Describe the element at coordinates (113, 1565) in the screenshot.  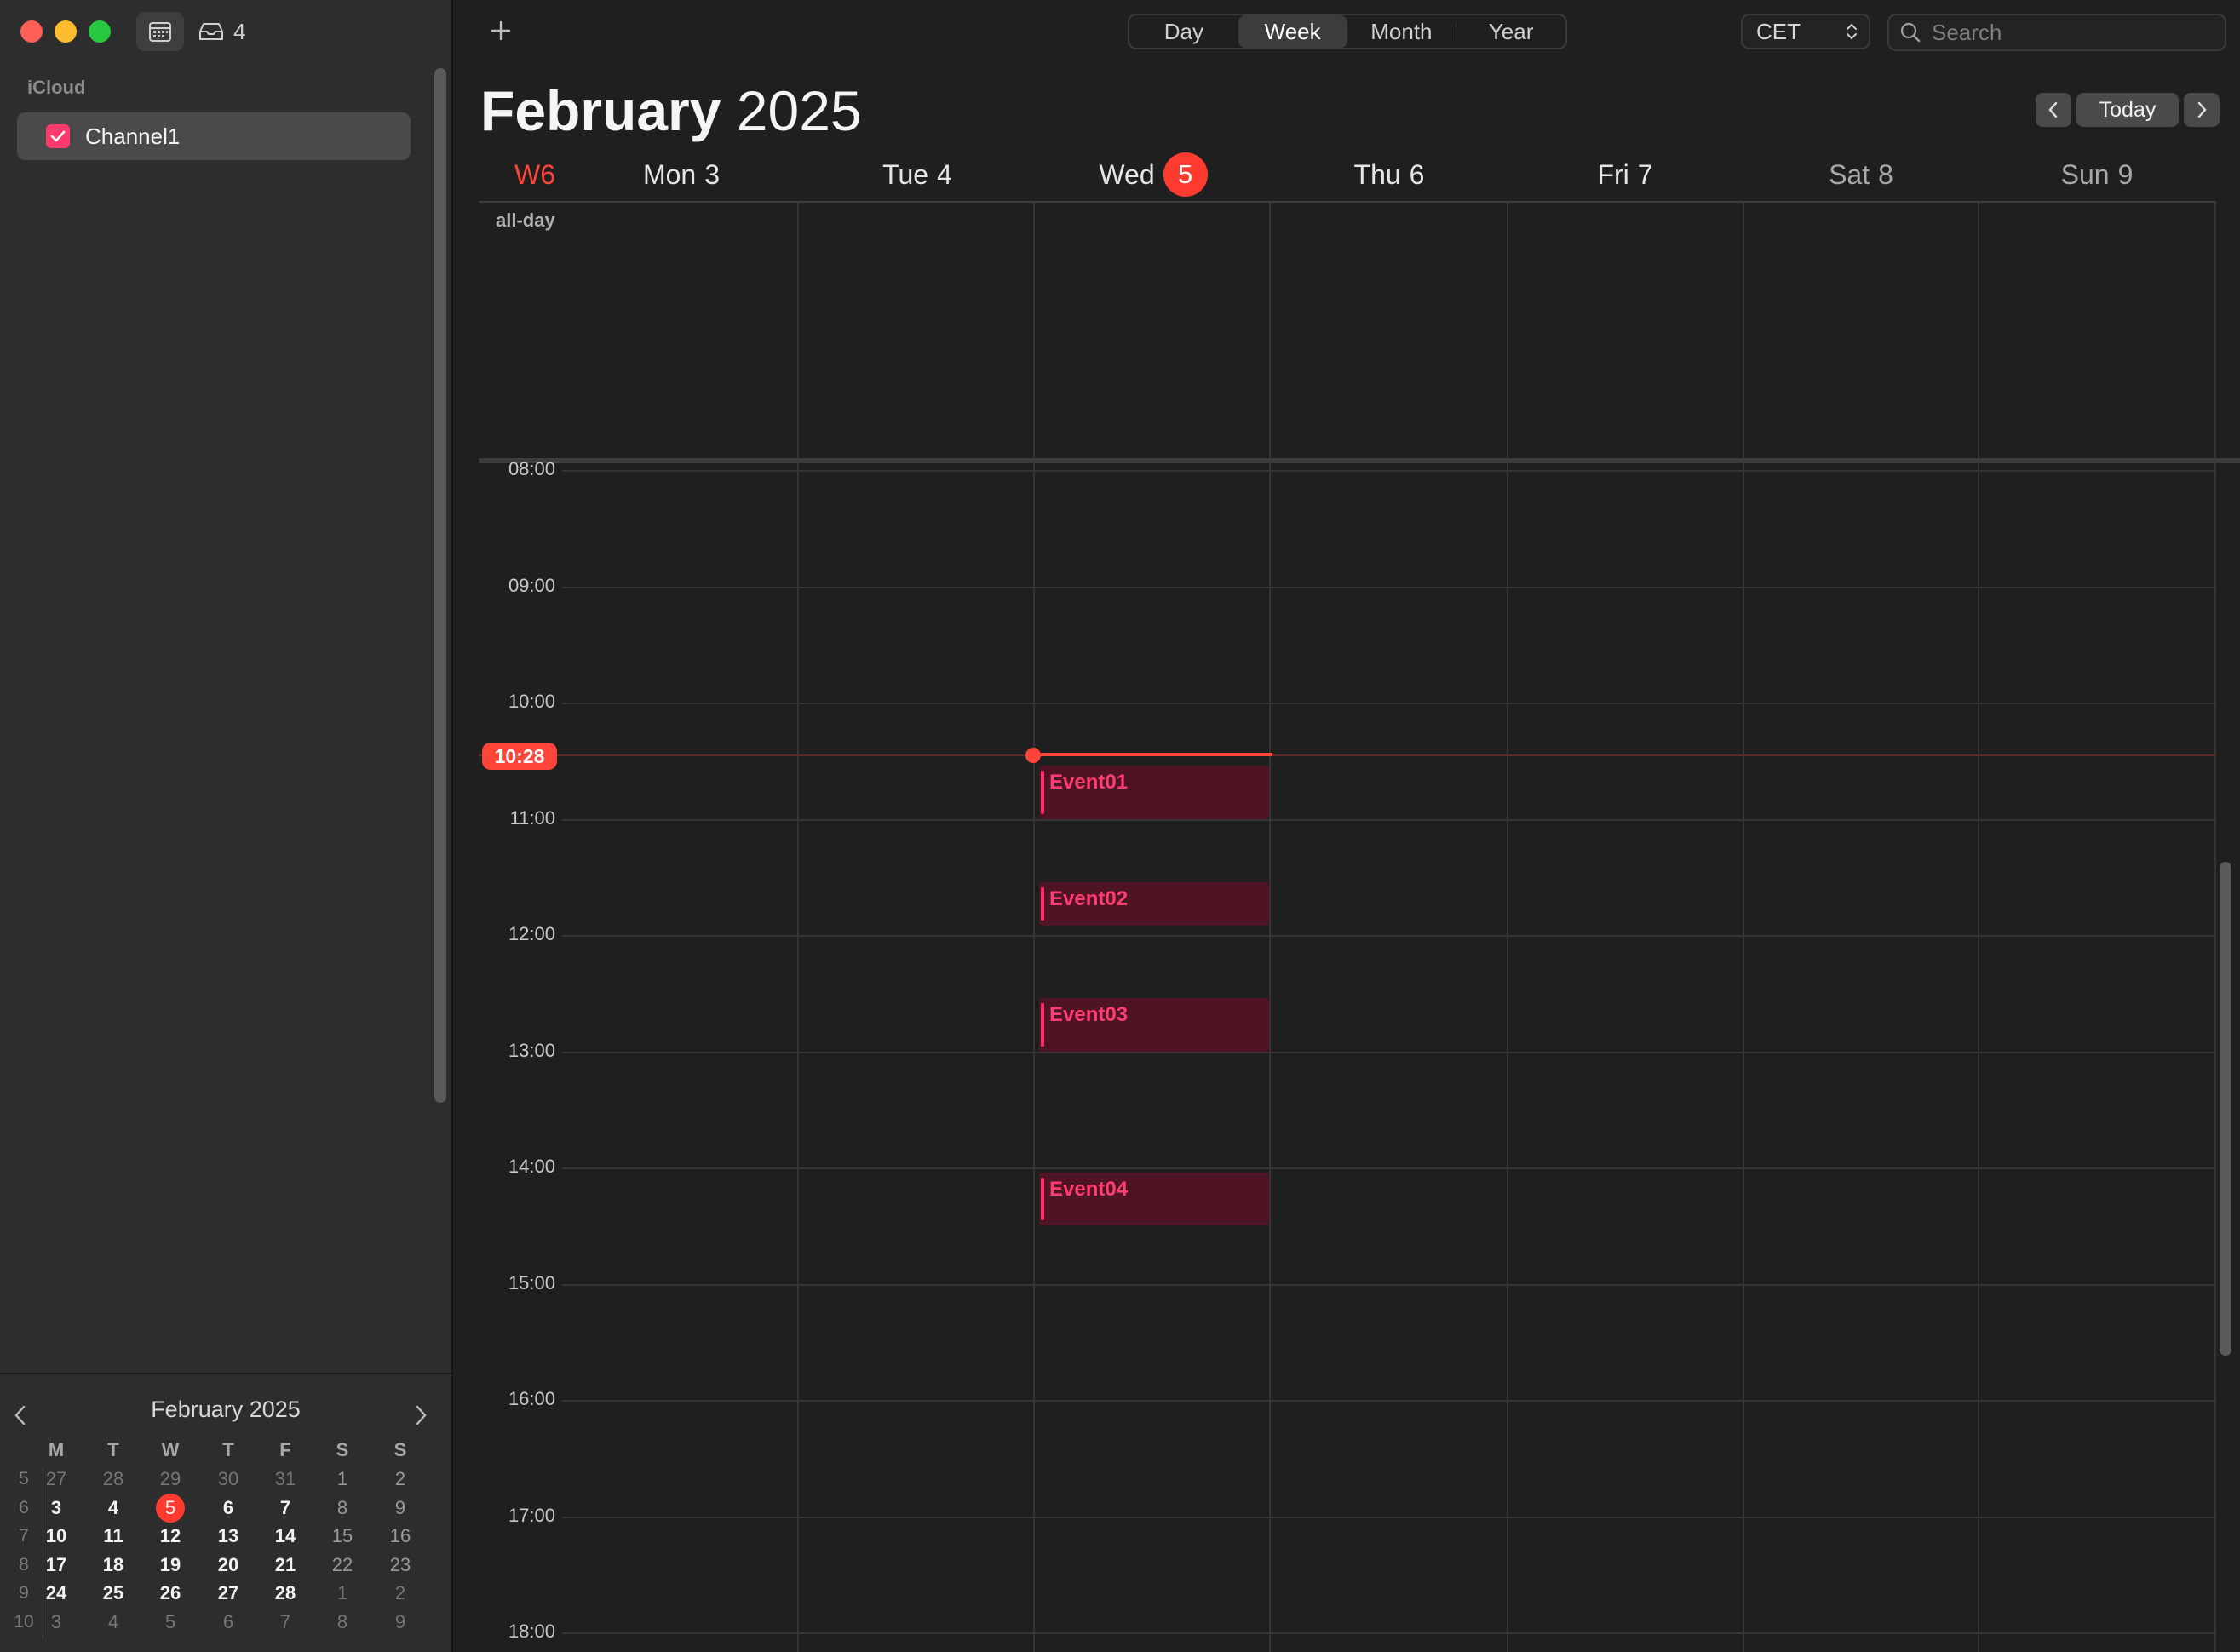
I see `mini-calendar-day: 18` at that location.